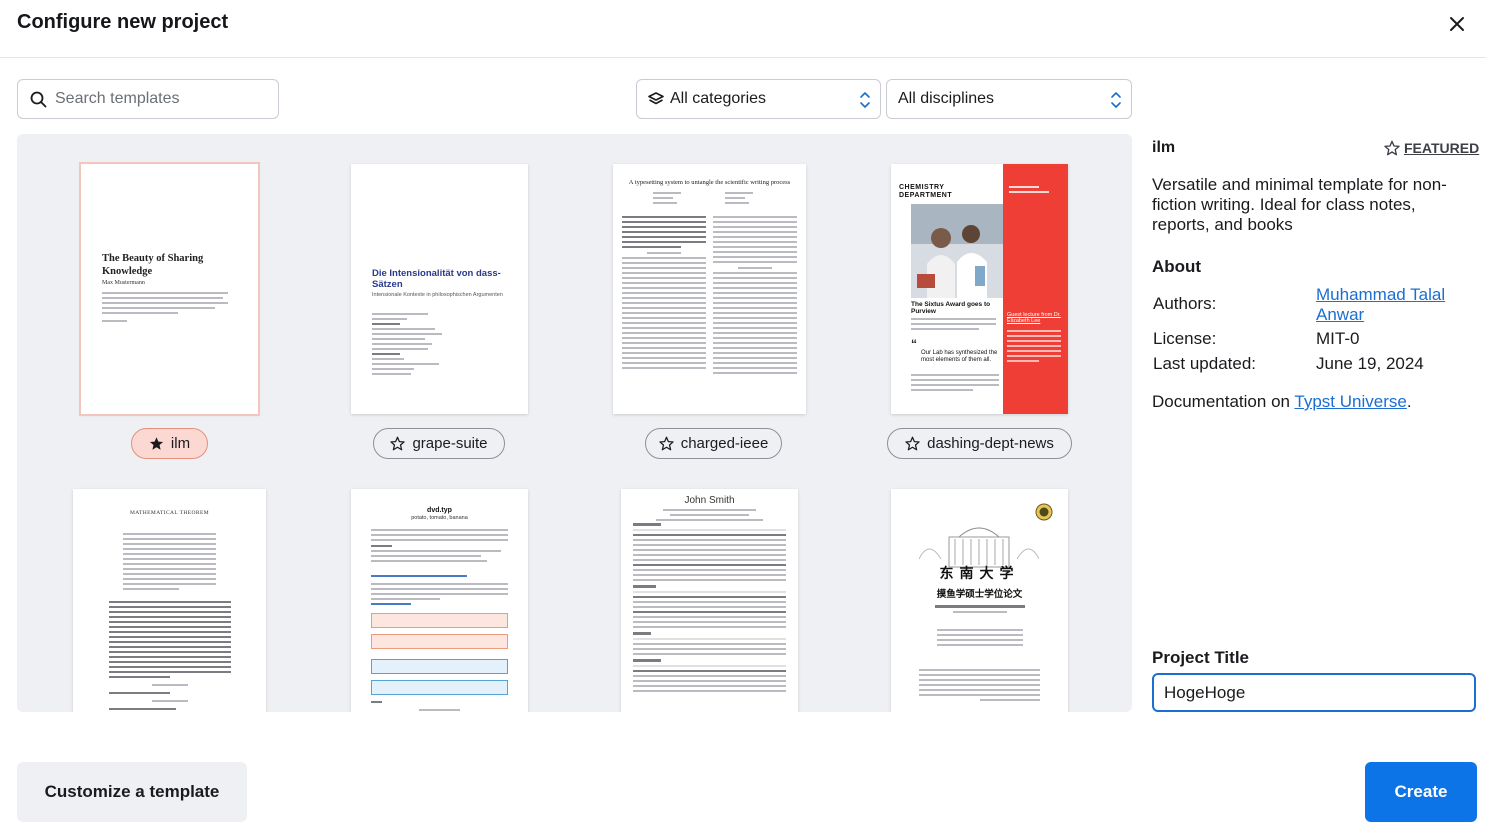  Describe the element at coordinates (1409, 401) in the screenshot. I see `docs-suffix: .` at that location.